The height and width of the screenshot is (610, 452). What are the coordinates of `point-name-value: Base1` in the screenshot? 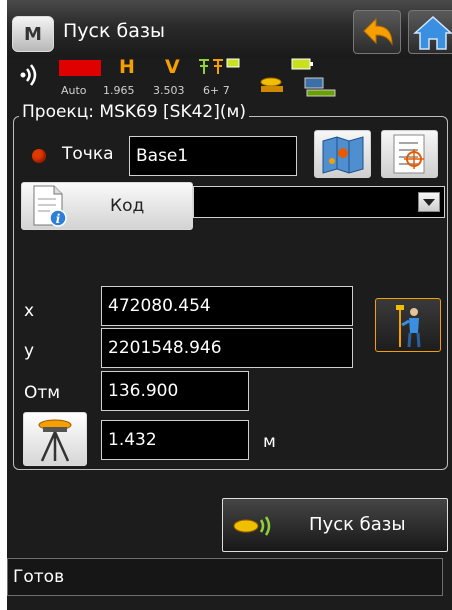 It's located at (162, 156).